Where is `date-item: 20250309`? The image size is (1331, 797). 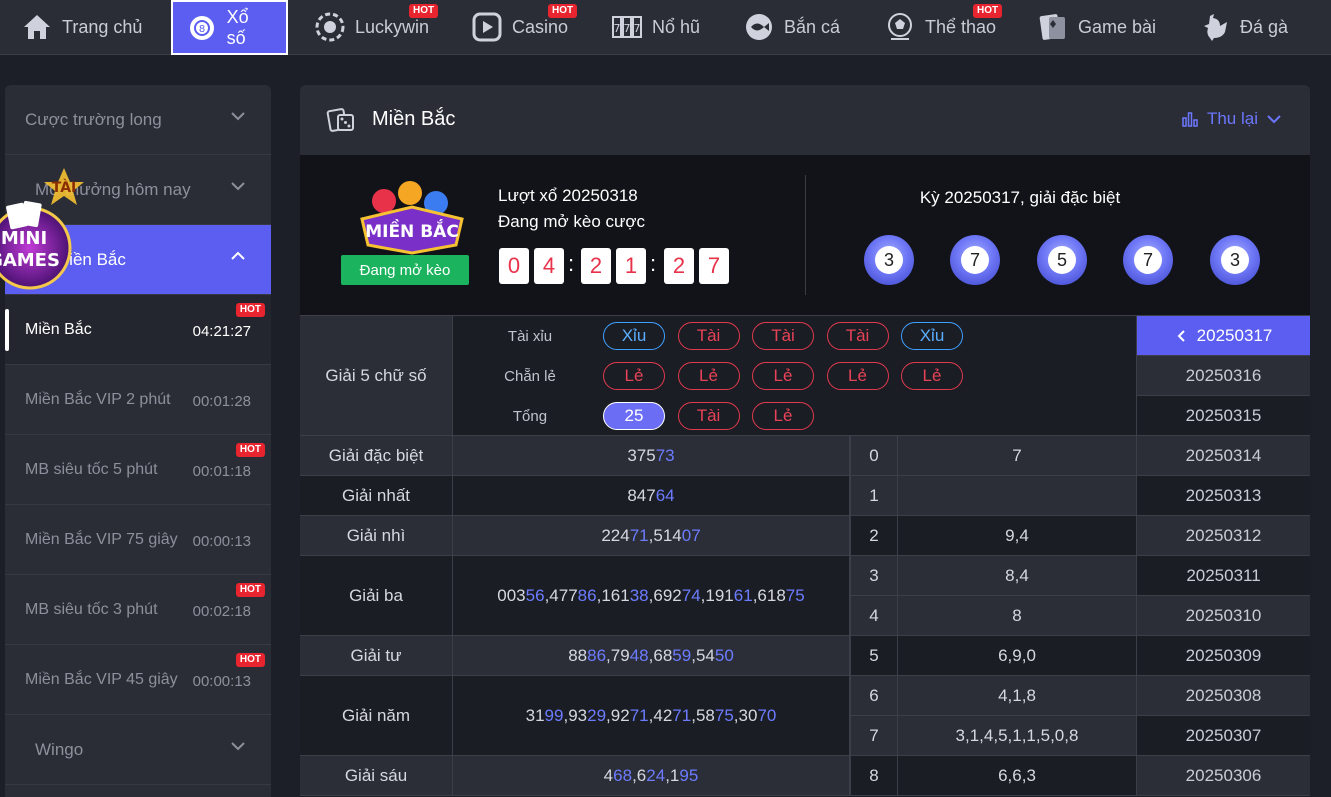 date-item: 20250309 is located at coordinates (1223, 656).